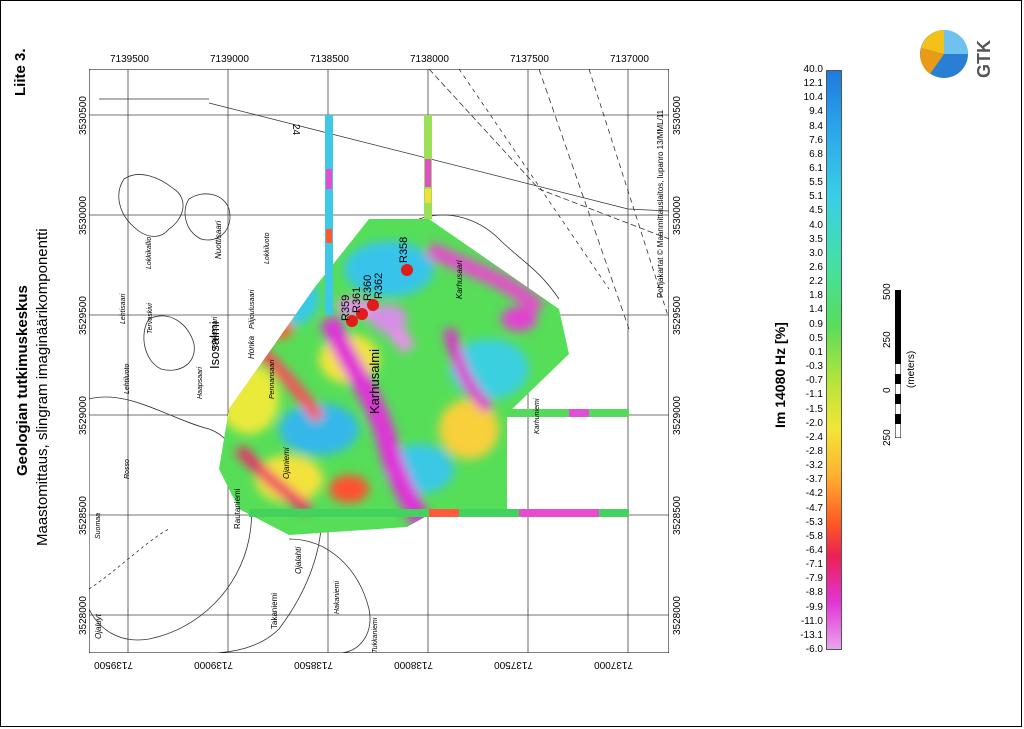 This screenshot has width=1024, height=729. Describe the element at coordinates (20, 72) in the screenshot. I see `appendix-label: Liite 3.` at that location.